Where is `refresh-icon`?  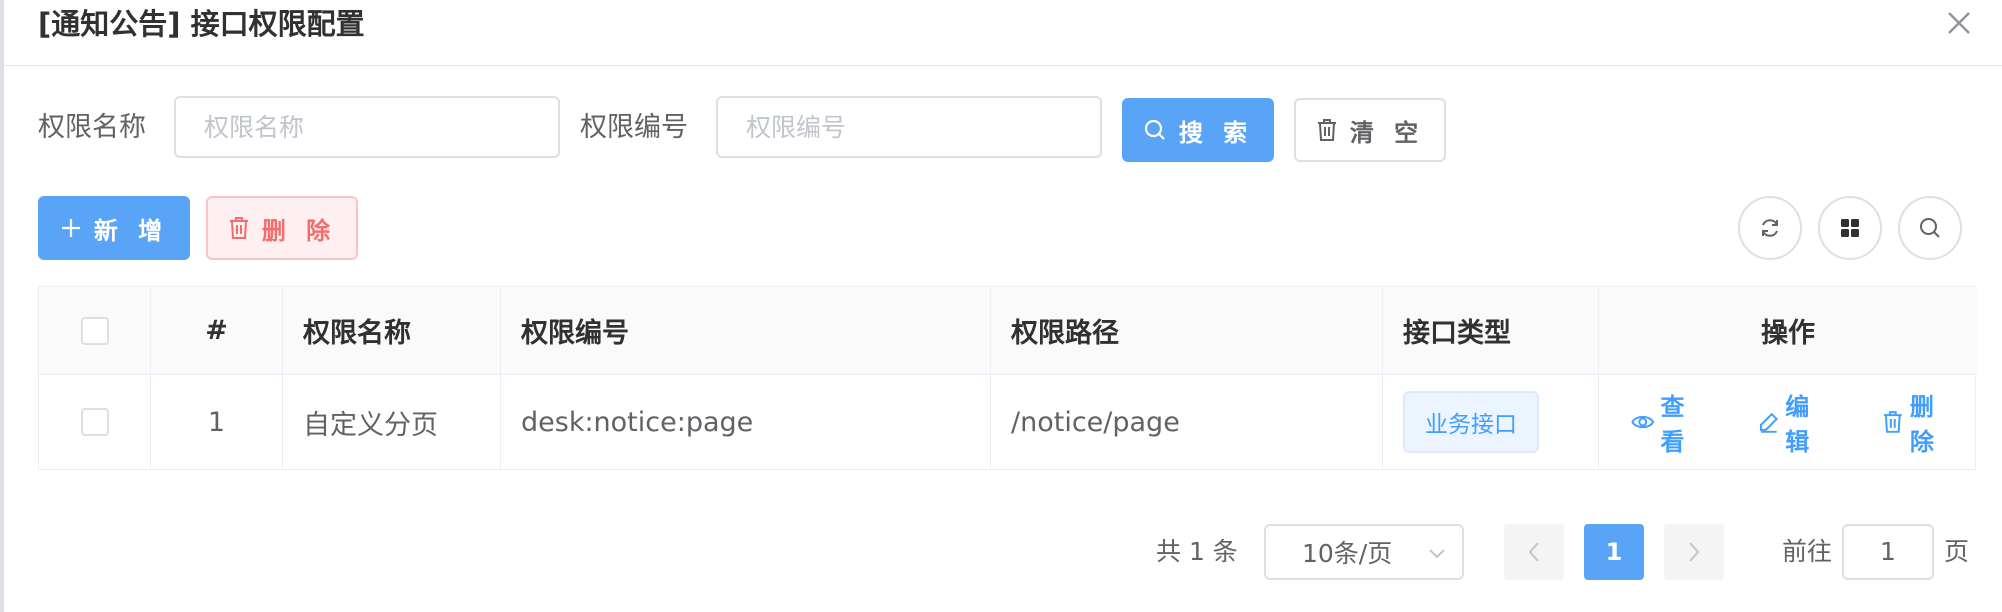 refresh-icon is located at coordinates (1770, 228).